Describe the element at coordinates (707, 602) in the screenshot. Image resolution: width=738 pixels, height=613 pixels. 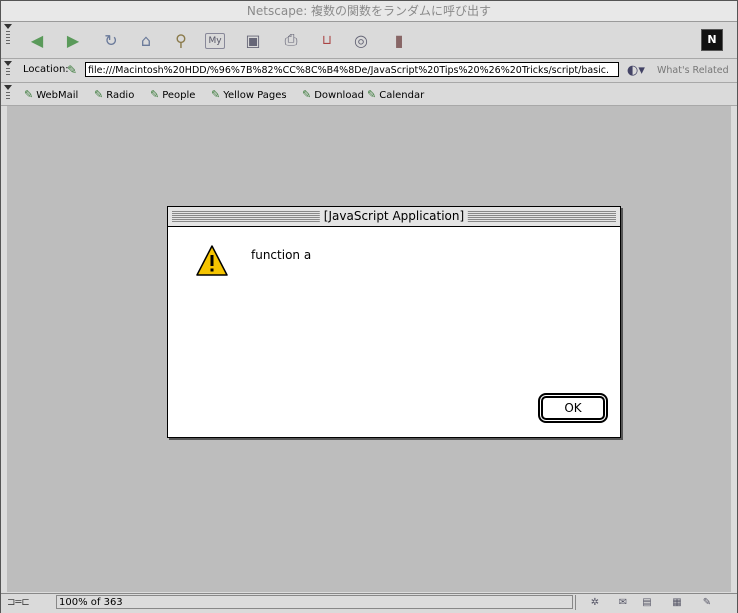
I see `edit-icon: ✎` at that location.